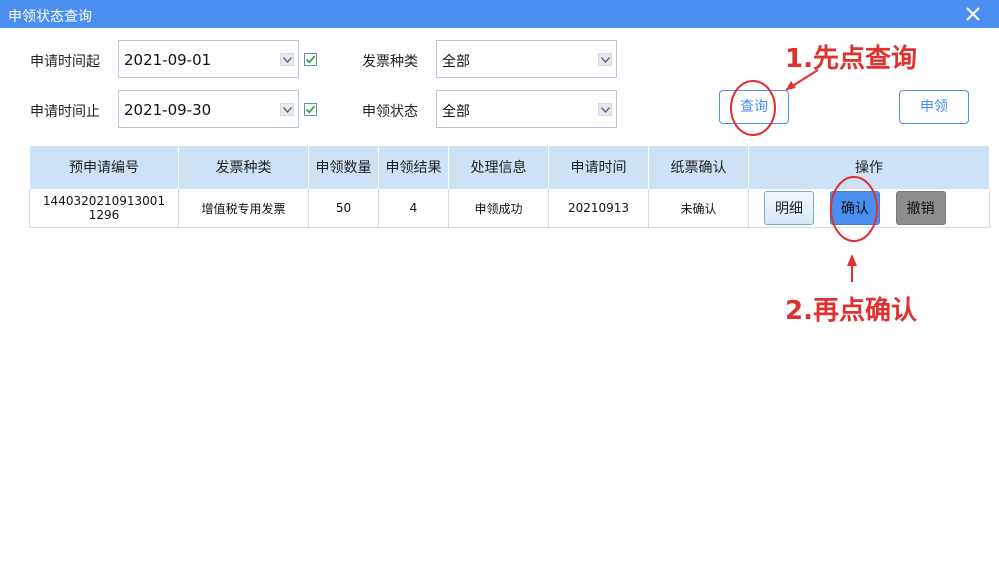 This screenshot has width=999, height=571. I want to click on column-header: 申请时间, so click(598, 167).